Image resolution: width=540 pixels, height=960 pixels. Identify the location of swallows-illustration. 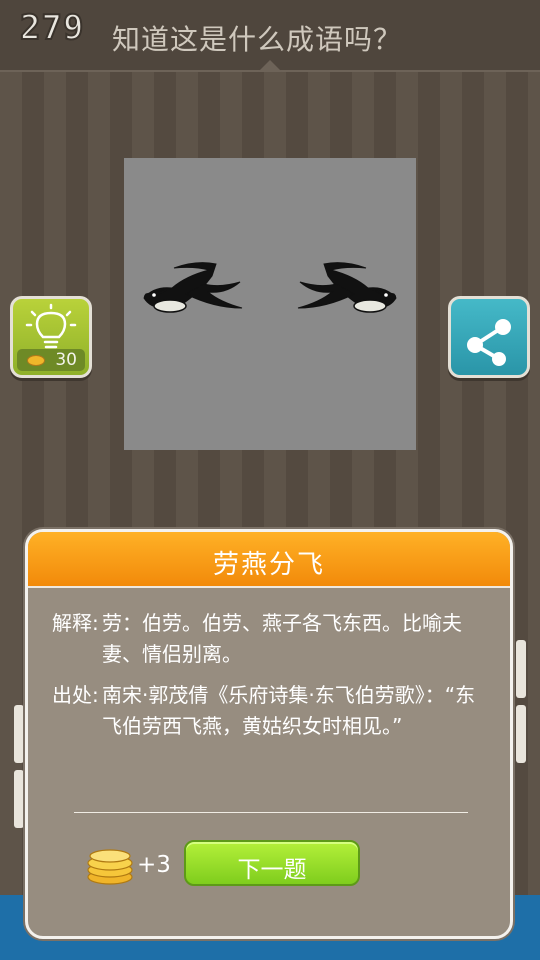
(270, 287).